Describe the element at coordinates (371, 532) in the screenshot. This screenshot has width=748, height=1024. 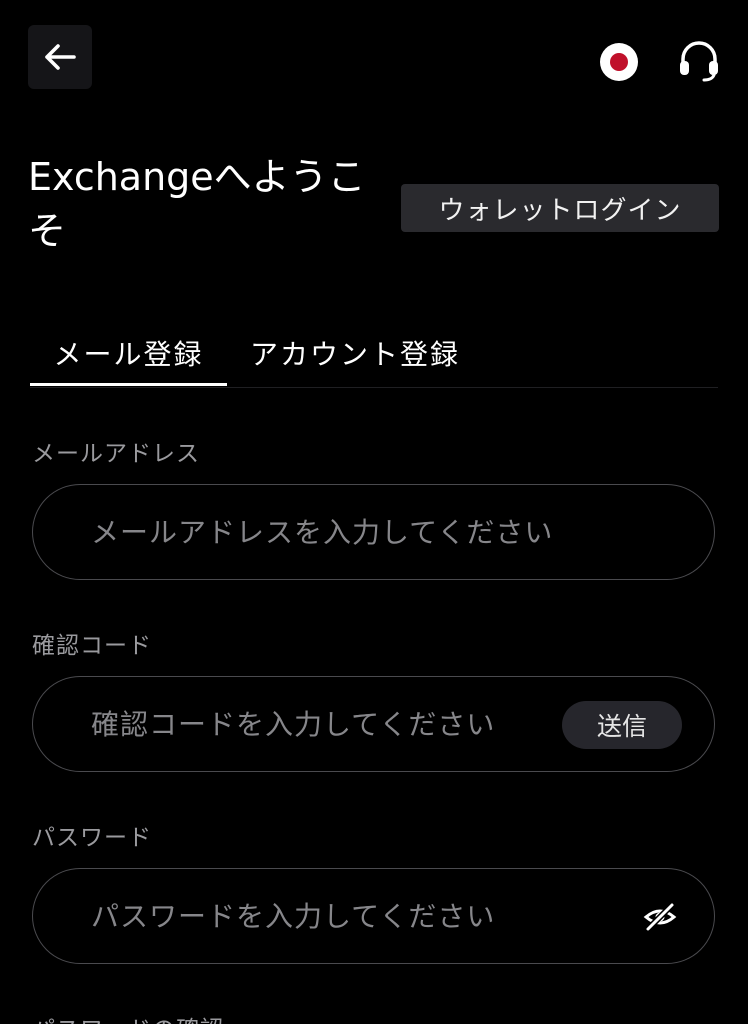
I see `email-input` at that location.